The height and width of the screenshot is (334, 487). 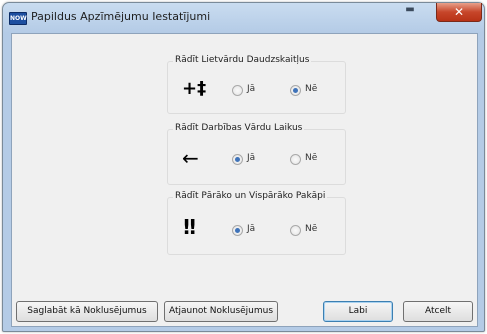 What do you see at coordinates (358, 311) in the screenshot?
I see `ok-button: Labi` at bounding box center [358, 311].